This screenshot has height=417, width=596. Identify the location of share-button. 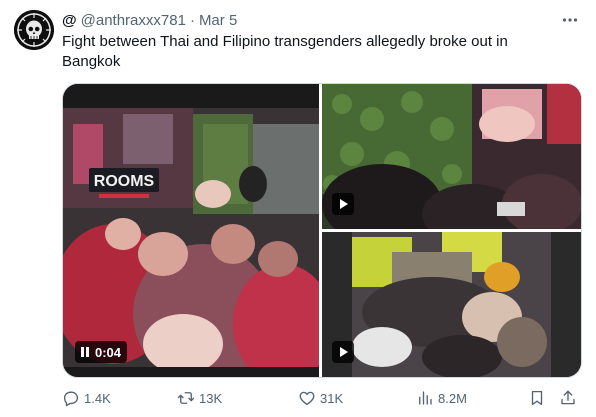
(570, 398).